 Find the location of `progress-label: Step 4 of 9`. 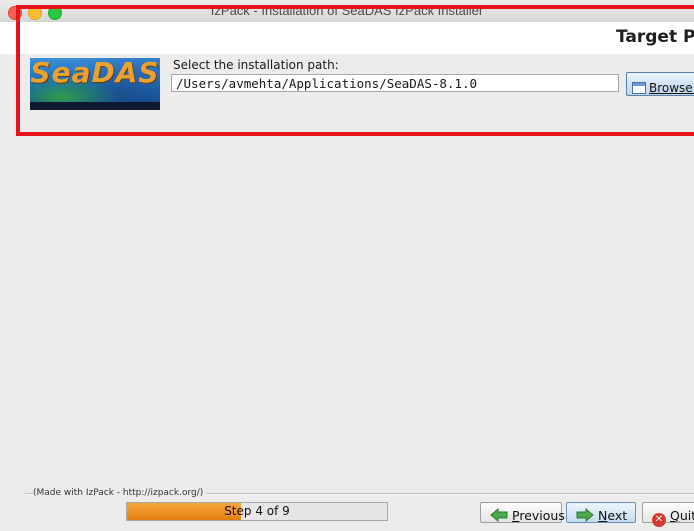

progress-label: Step 4 of 9 is located at coordinates (257, 511).